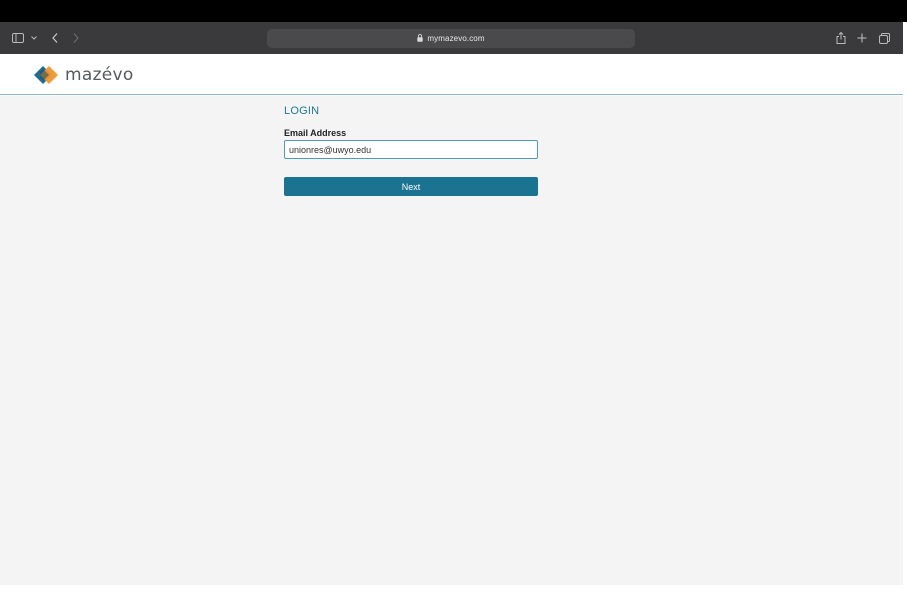  What do you see at coordinates (411, 186) in the screenshot?
I see `next-button: Next` at bounding box center [411, 186].